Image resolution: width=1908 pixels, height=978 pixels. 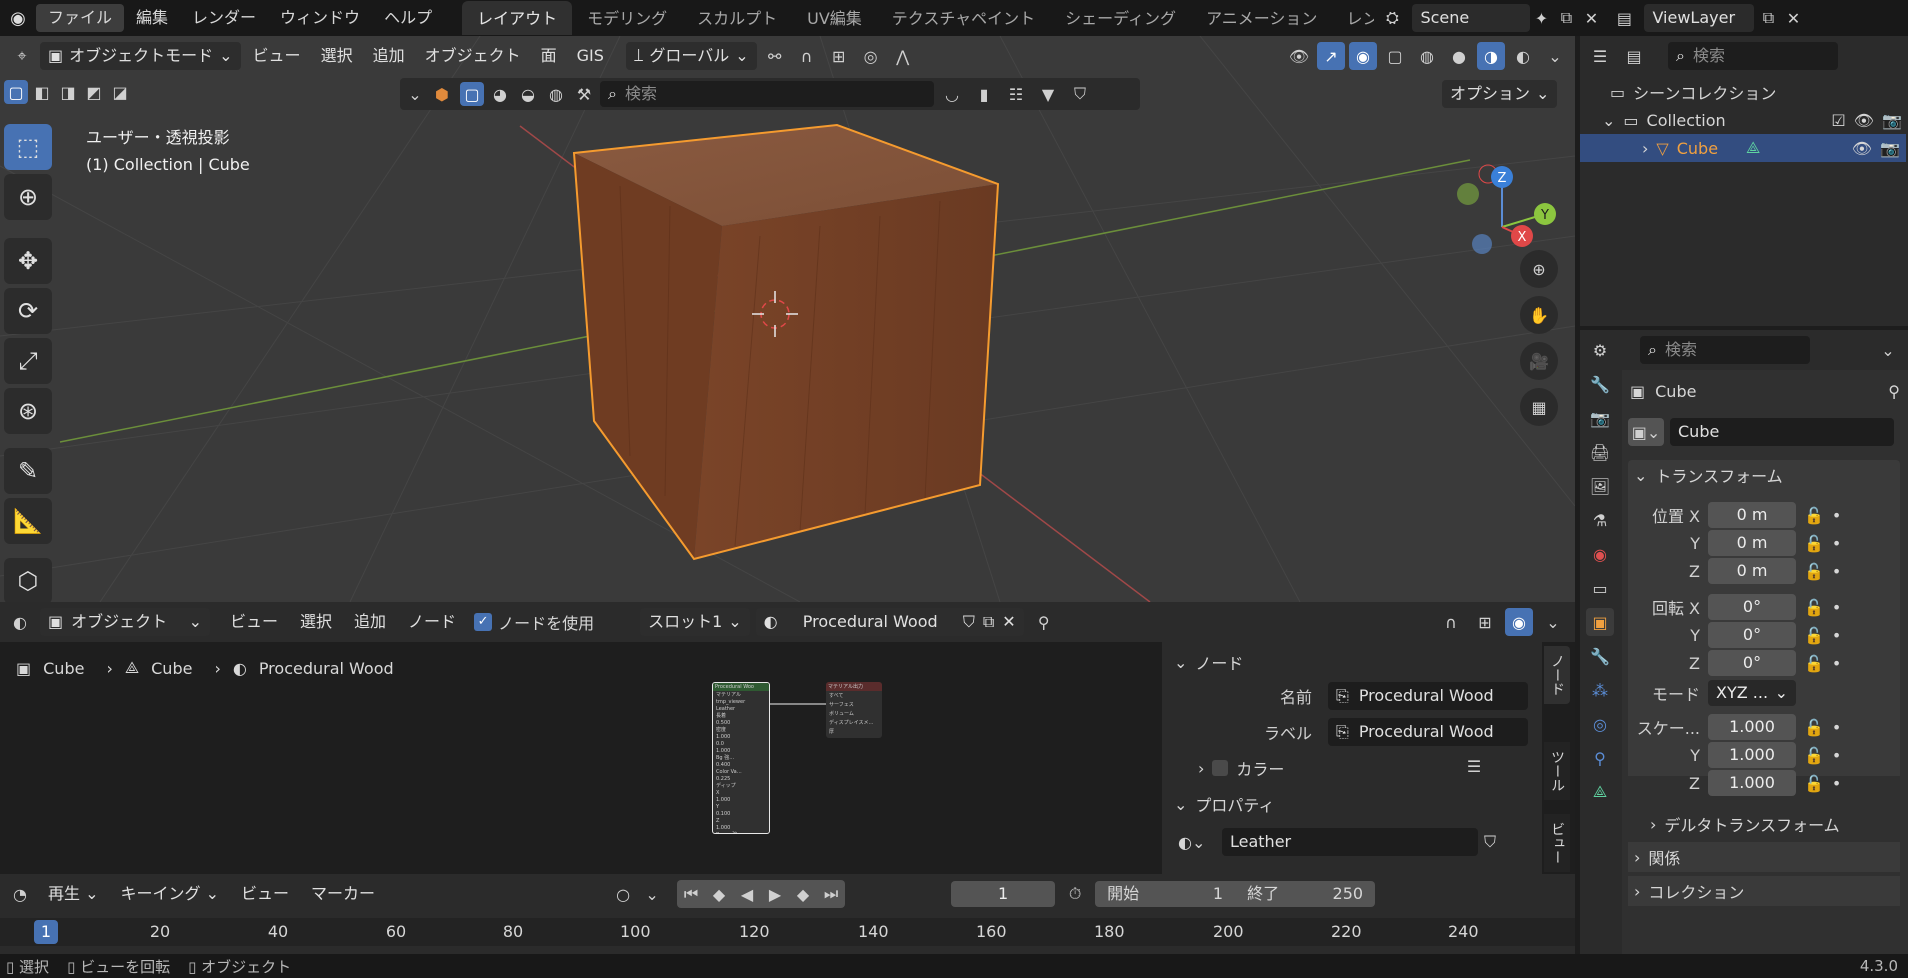 I want to click on tab-layout: レイアウト, so click(x=517, y=18).